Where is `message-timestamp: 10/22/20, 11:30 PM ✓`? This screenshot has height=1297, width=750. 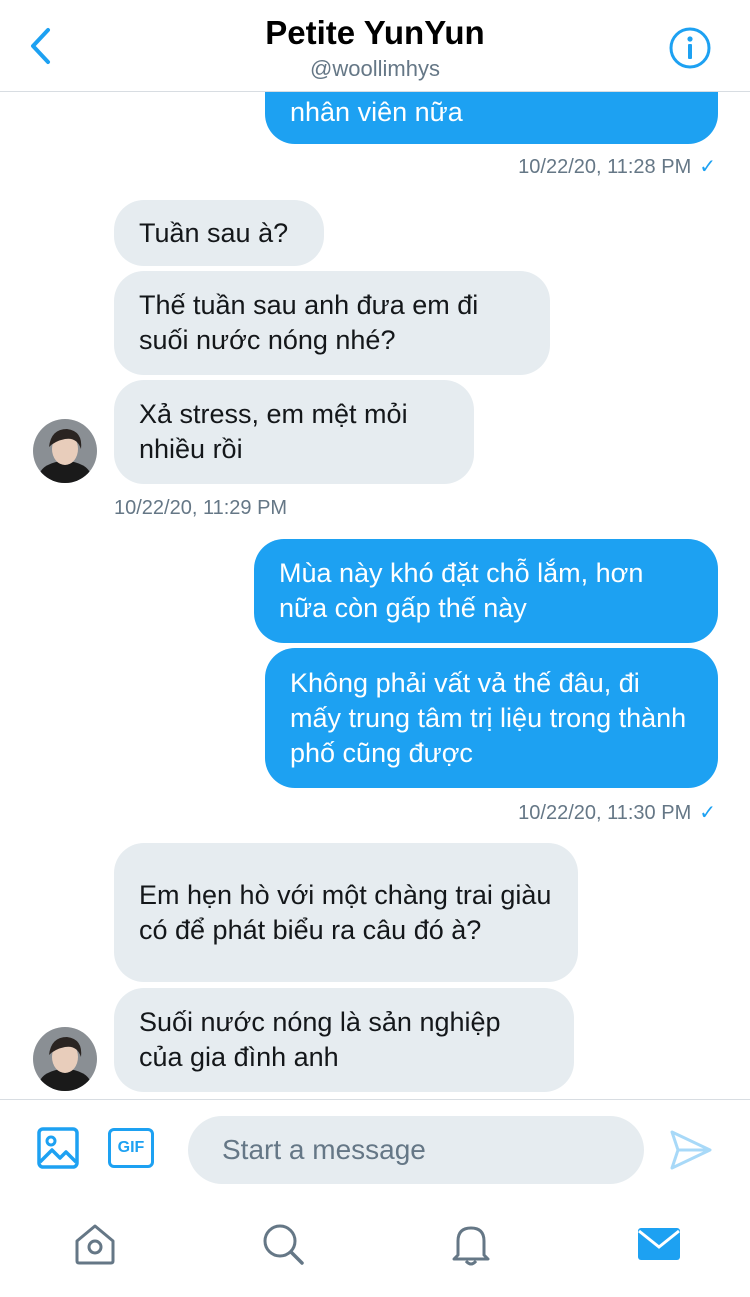
message-timestamp: 10/22/20, 11:30 PM ✓ is located at coordinates (617, 812).